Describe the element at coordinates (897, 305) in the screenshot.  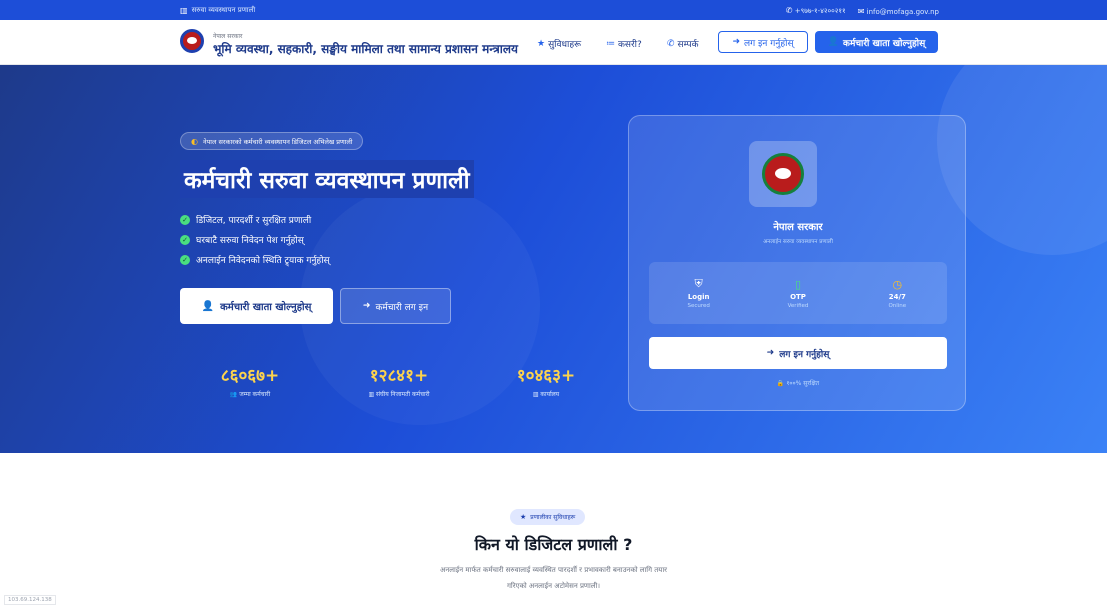
I see `card-feature-sub: Online` at that location.